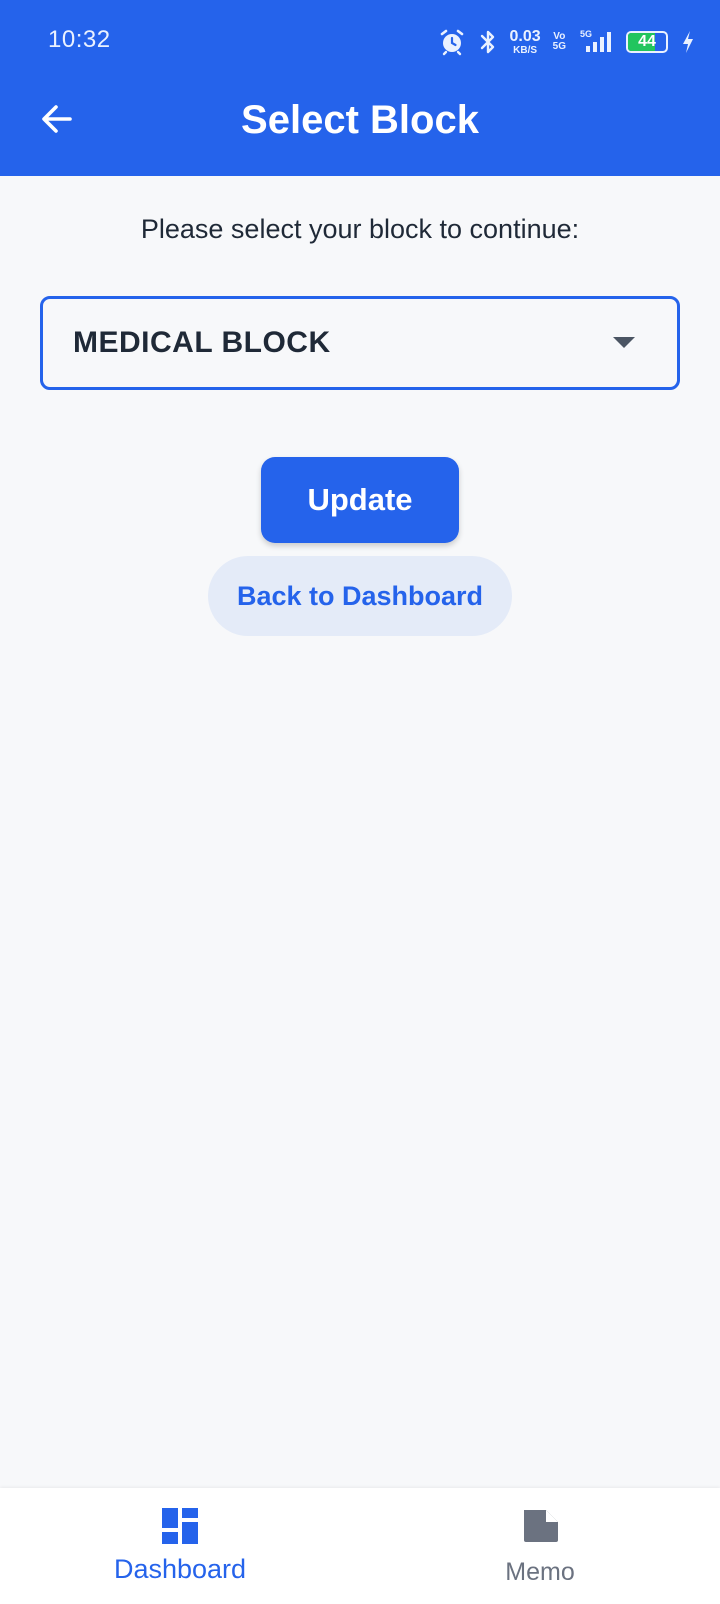 This screenshot has width=720, height=1604. I want to click on bluetooth-icon, so click(488, 42).